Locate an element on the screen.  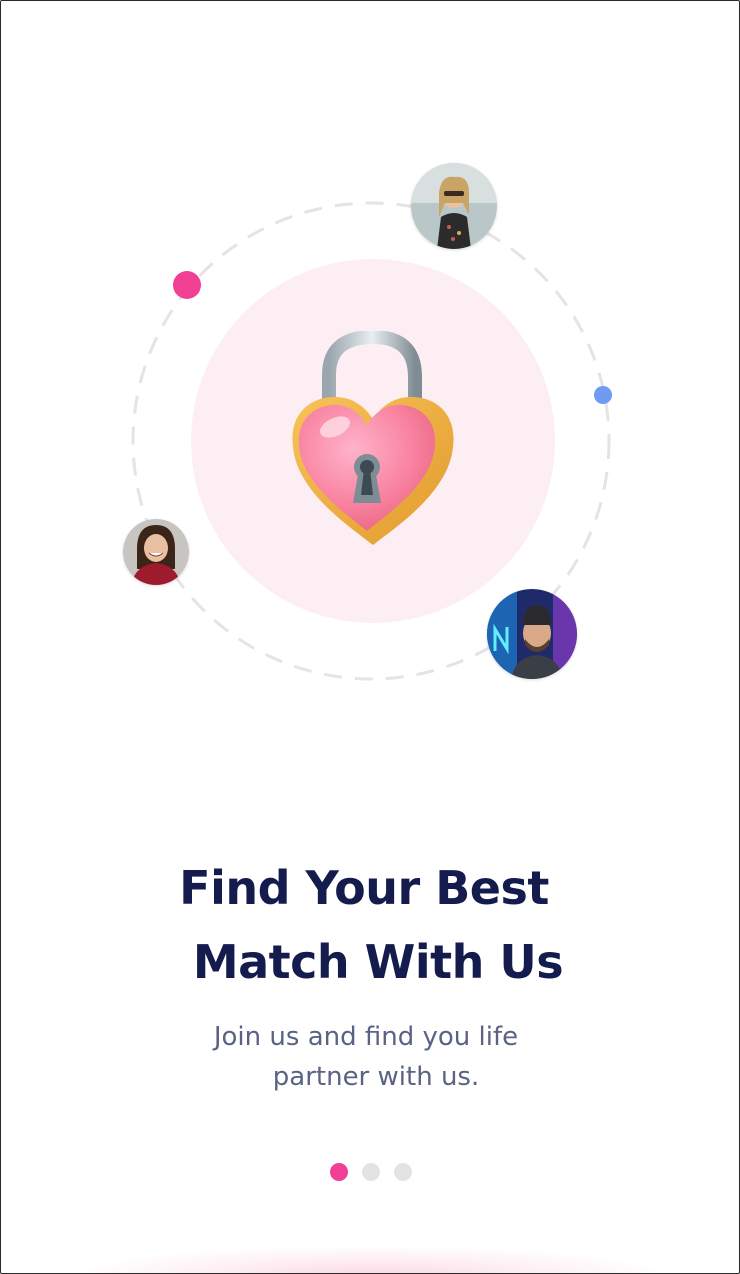
accent-dot-blue is located at coordinates (603, 395).